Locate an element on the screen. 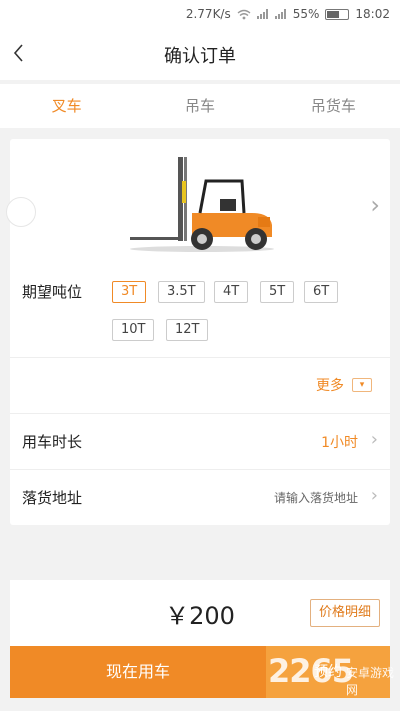  tonnage-option-4t: 4T is located at coordinates (231, 292).